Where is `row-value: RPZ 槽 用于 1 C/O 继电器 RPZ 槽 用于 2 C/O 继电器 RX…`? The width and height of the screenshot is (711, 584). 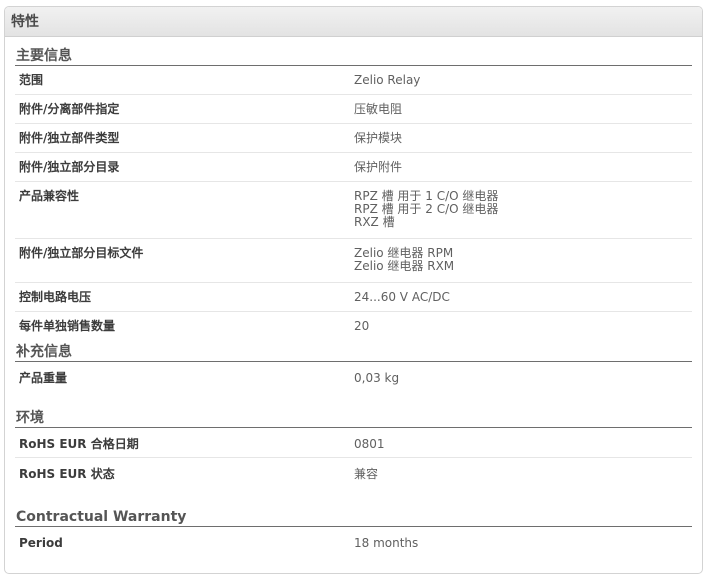
row-value: RPZ 槽 用于 1 C/O 继电器 RPZ 槽 用于 2 C/O 继电器 RX… is located at coordinates (426, 214).